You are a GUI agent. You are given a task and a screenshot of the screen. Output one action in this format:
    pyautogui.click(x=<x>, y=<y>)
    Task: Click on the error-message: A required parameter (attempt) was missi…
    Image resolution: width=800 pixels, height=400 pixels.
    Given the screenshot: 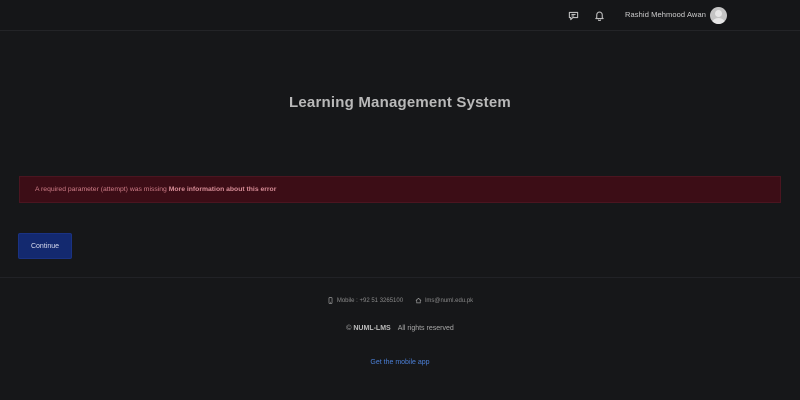 What is the action you would take?
    pyautogui.click(x=101, y=189)
    